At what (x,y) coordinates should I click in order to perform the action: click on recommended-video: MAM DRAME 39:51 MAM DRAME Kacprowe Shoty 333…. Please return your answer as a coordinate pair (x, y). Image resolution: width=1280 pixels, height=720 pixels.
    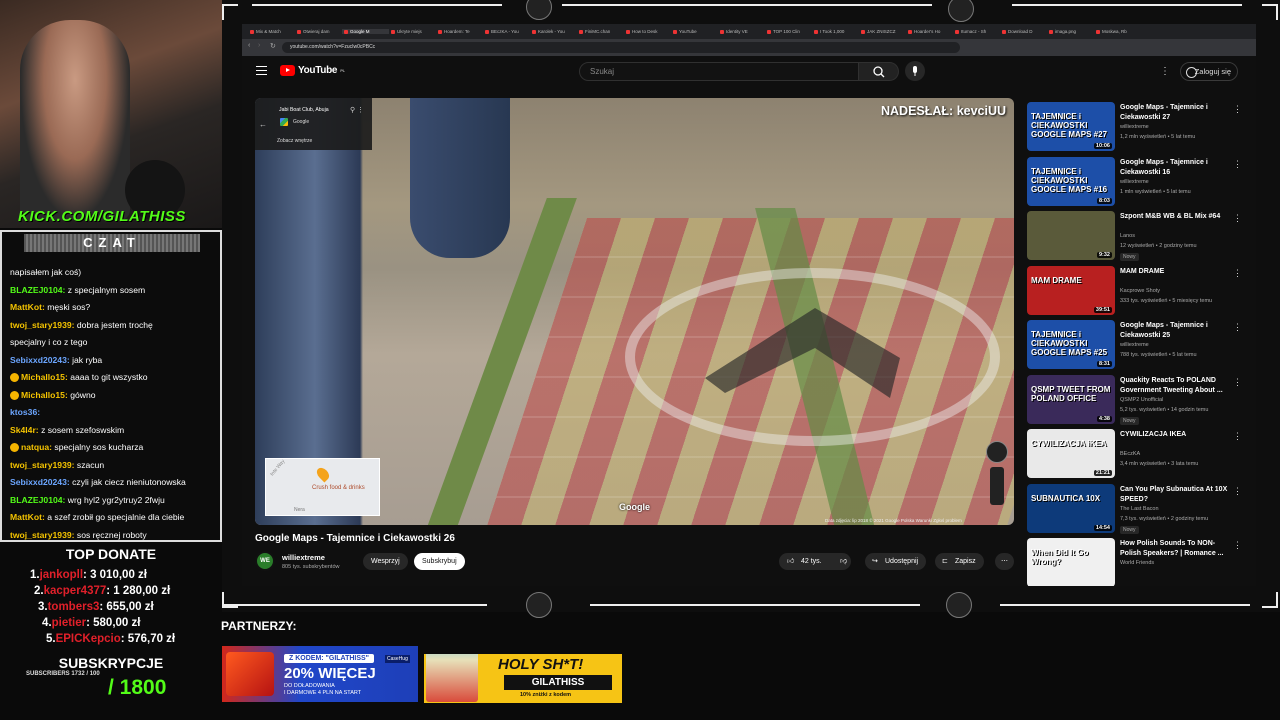
    Looking at the image, I should click on (1139, 293).